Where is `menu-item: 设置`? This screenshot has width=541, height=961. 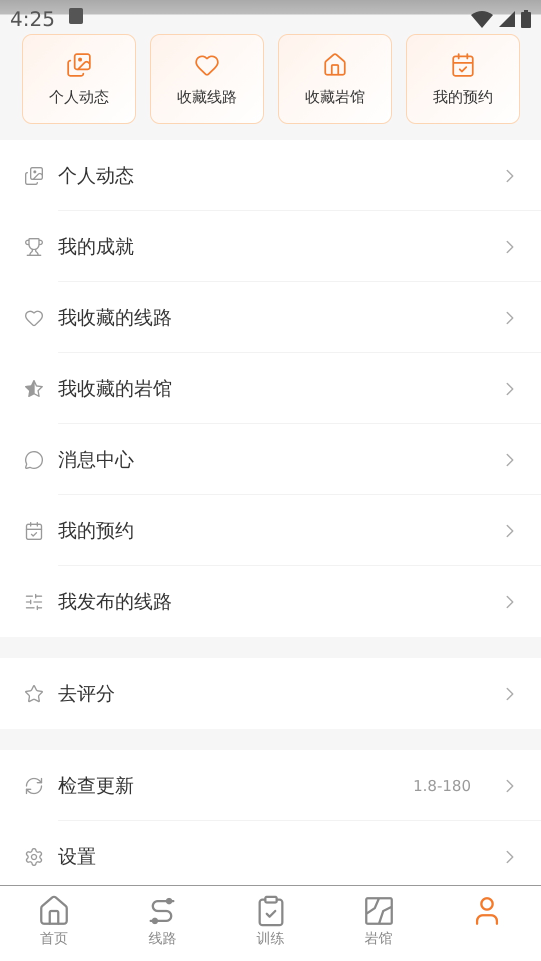
menu-item: 设置 is located at coordinates (270, 853).